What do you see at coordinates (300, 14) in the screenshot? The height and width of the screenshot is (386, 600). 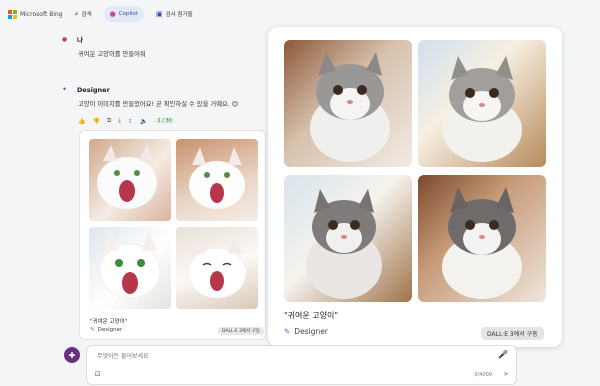 I see `top-bar: Microsoft Bing ⌕ 검색 ● Copilot ▣ 검사 참가들` at bounding box center [300, 14].